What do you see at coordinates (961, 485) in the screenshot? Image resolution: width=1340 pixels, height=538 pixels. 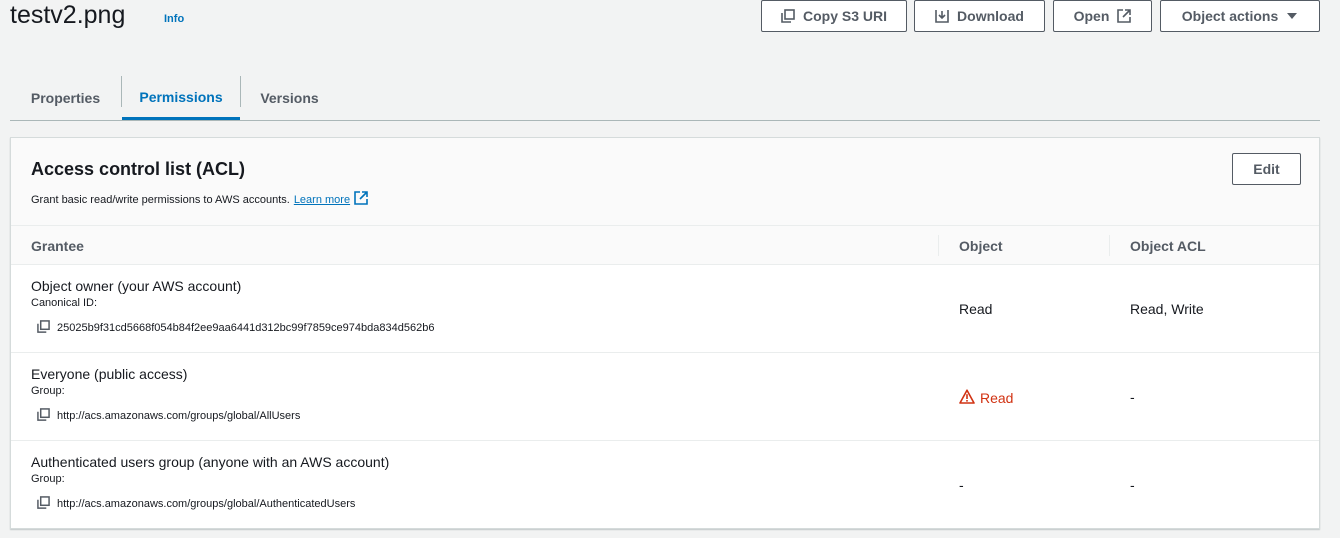 I see `object-permission: -` at bounding box center [961, 485].